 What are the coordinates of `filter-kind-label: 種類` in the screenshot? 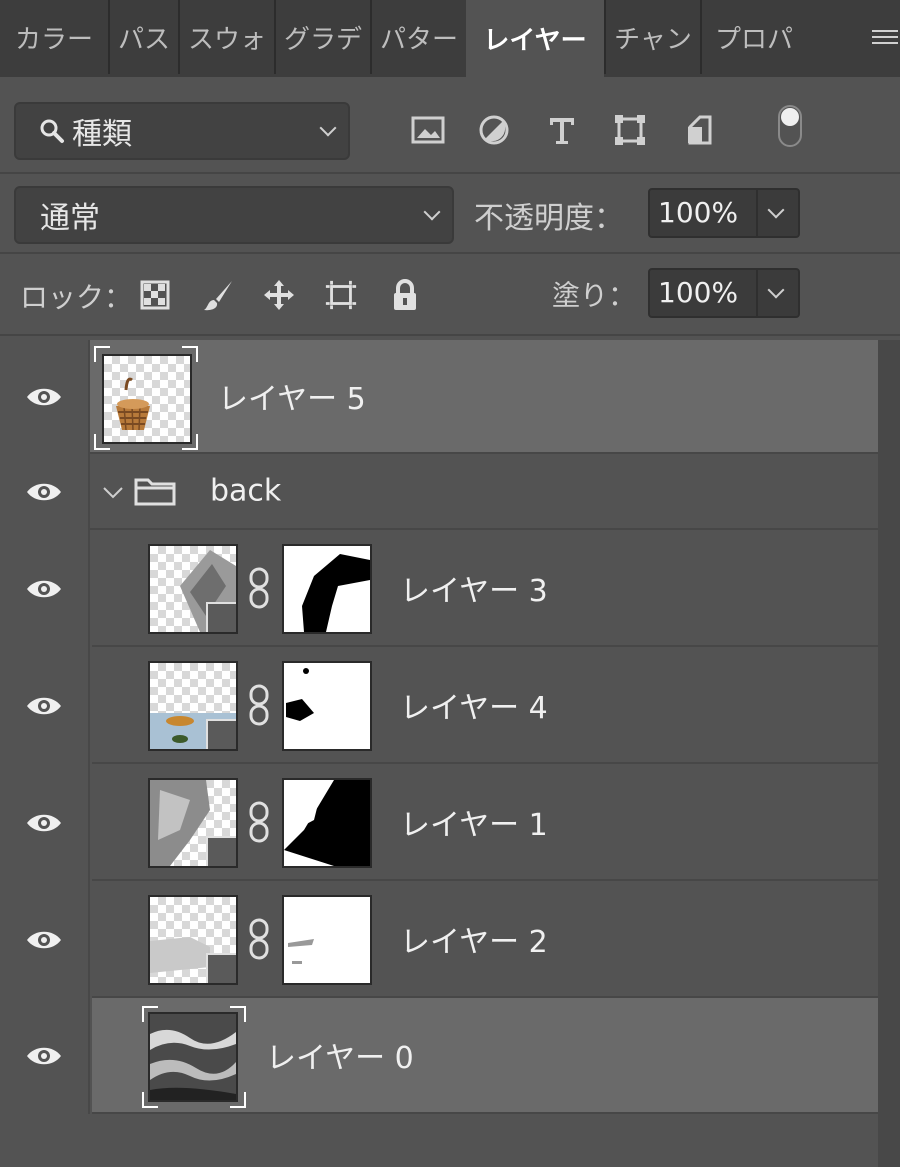 It's located at (102, 134).